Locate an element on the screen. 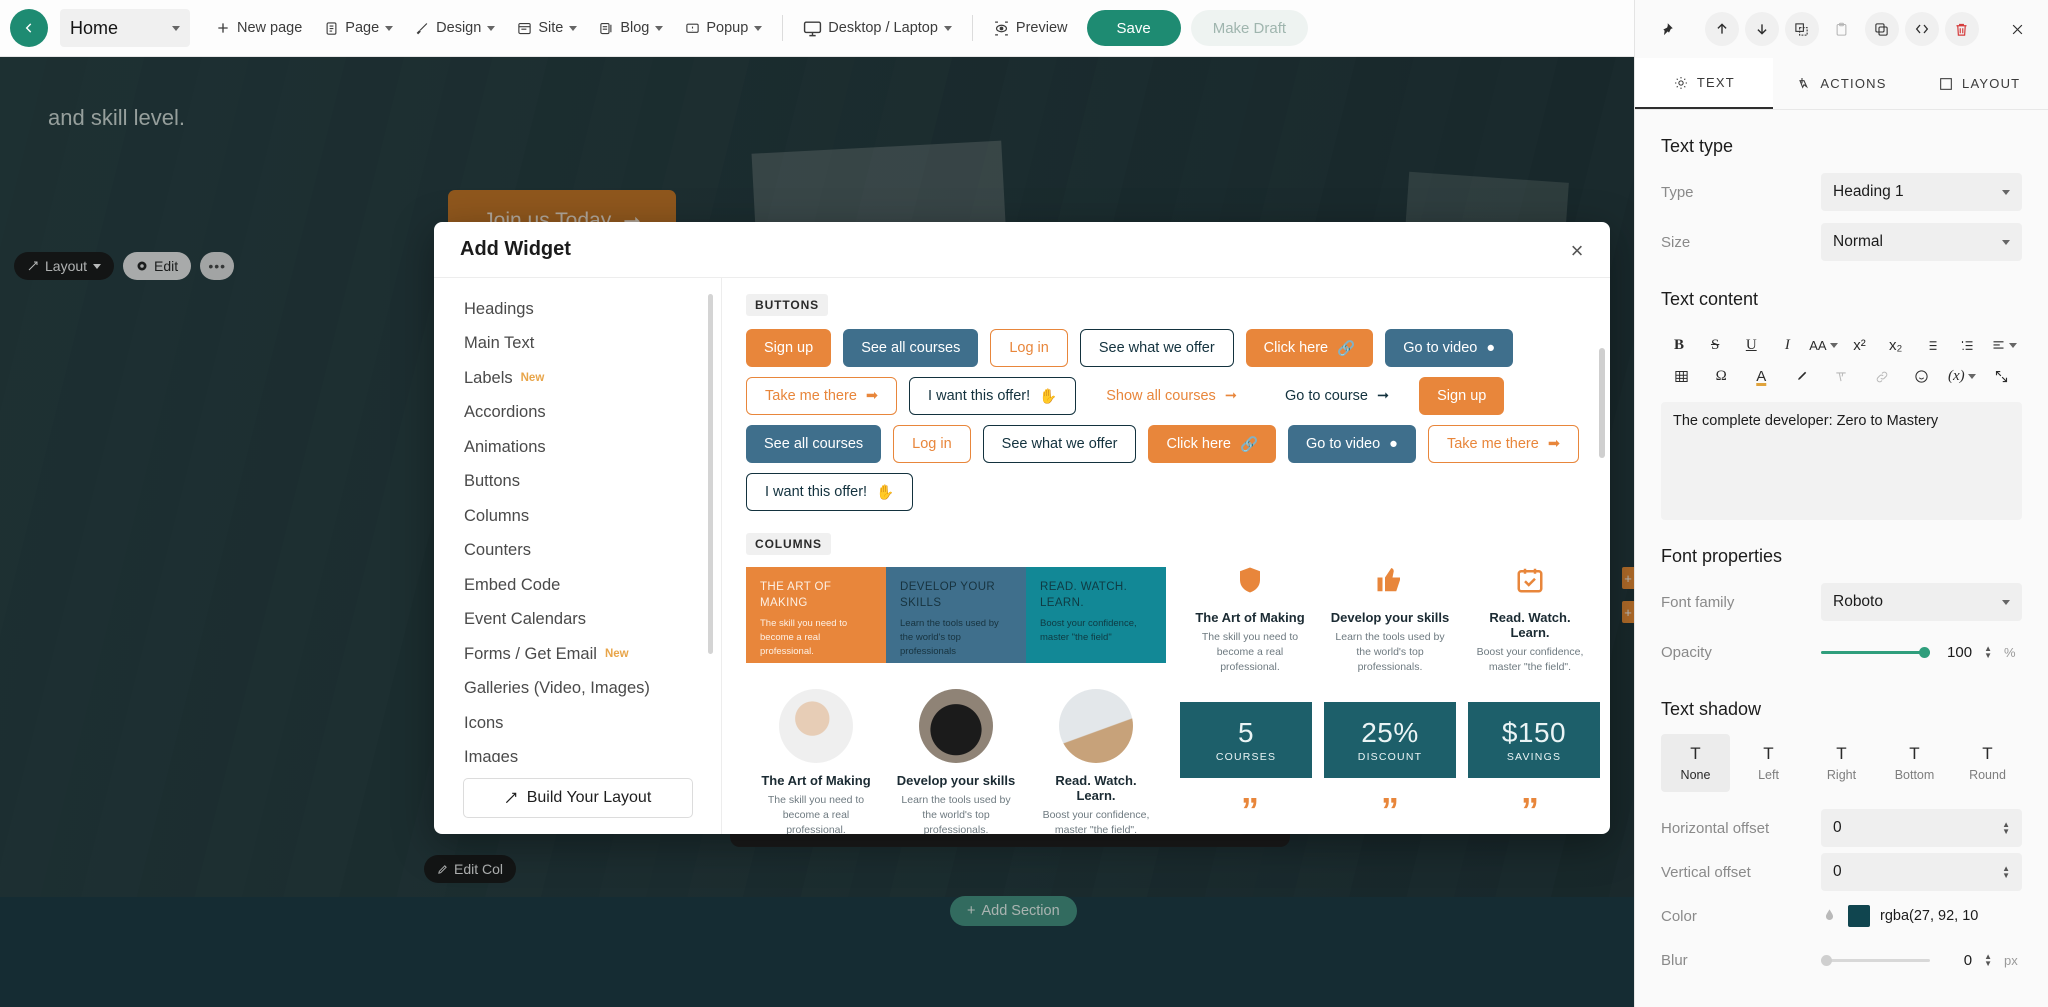 Image resolution: width=2048 pixels, height=1007 pixels. blog-menu: Blog is located at coordinates (631, 28).